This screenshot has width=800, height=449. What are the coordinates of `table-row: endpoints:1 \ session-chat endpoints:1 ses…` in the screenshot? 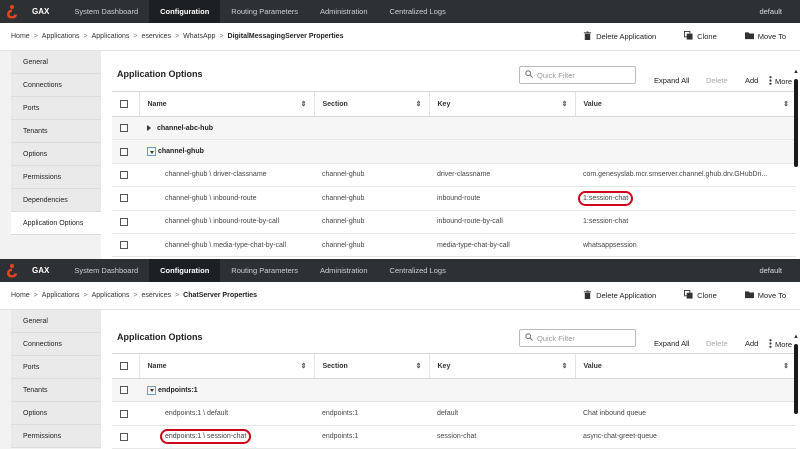 It's located at (454, 437).